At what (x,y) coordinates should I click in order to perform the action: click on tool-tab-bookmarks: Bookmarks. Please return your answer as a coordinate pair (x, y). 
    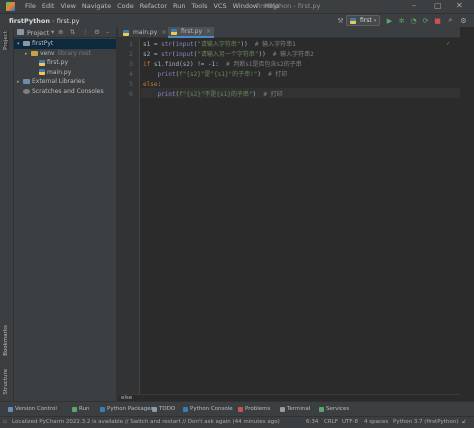
    Looking at the image, I should click on (6, 340).